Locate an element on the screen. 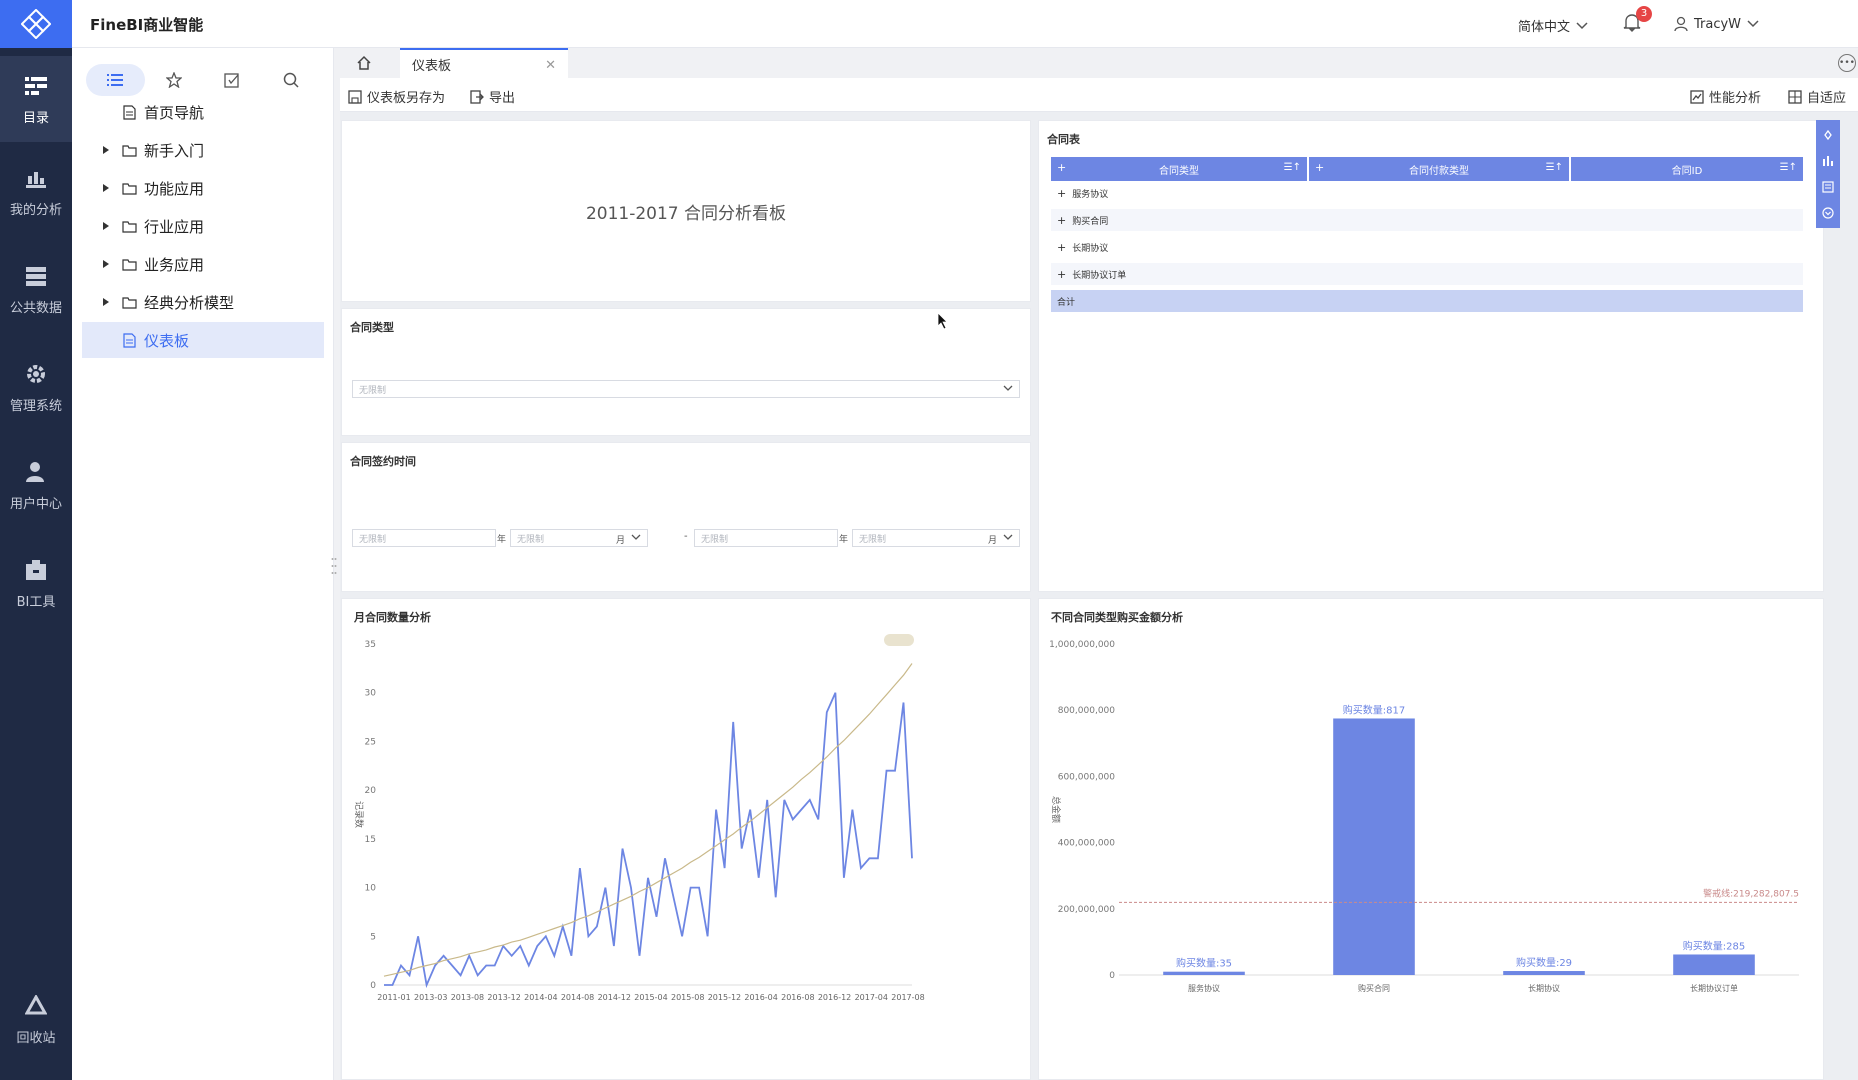  nav-item-my-analysis: 我的分析 is located at coordinates (36, 191).